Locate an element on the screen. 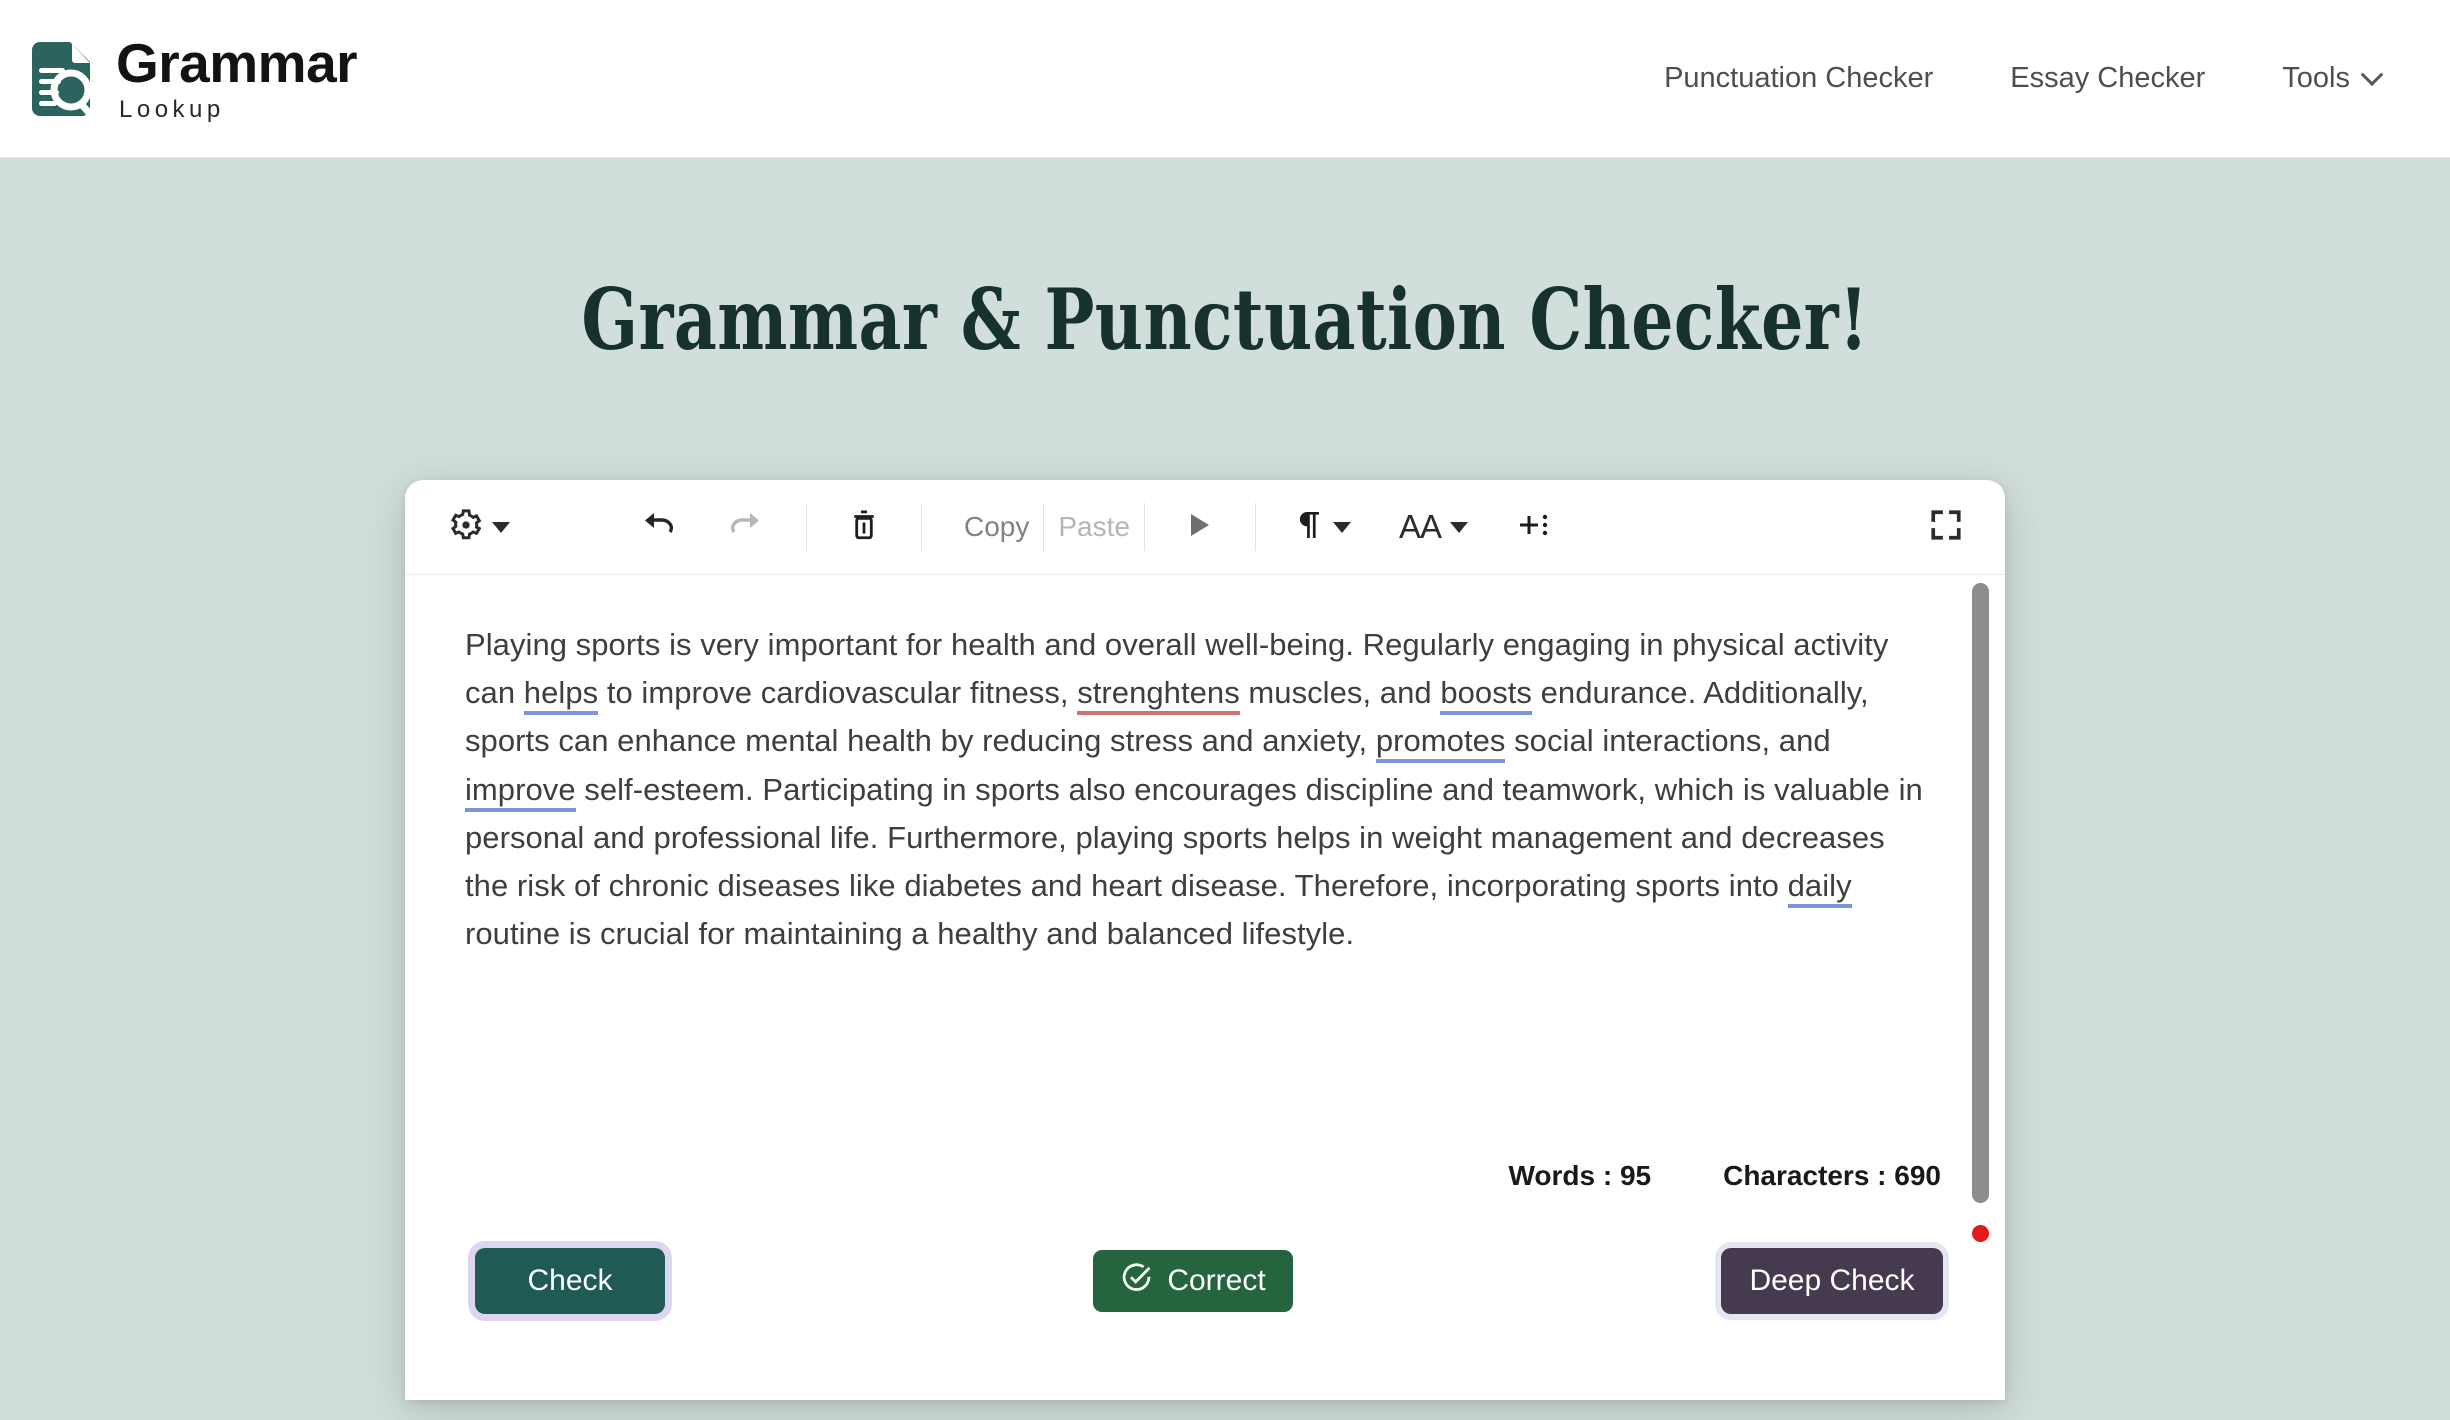 The width and height of the screenshot is (2450, 1420). nav-label: Essay Checker is located at coordinates (2108, 78).